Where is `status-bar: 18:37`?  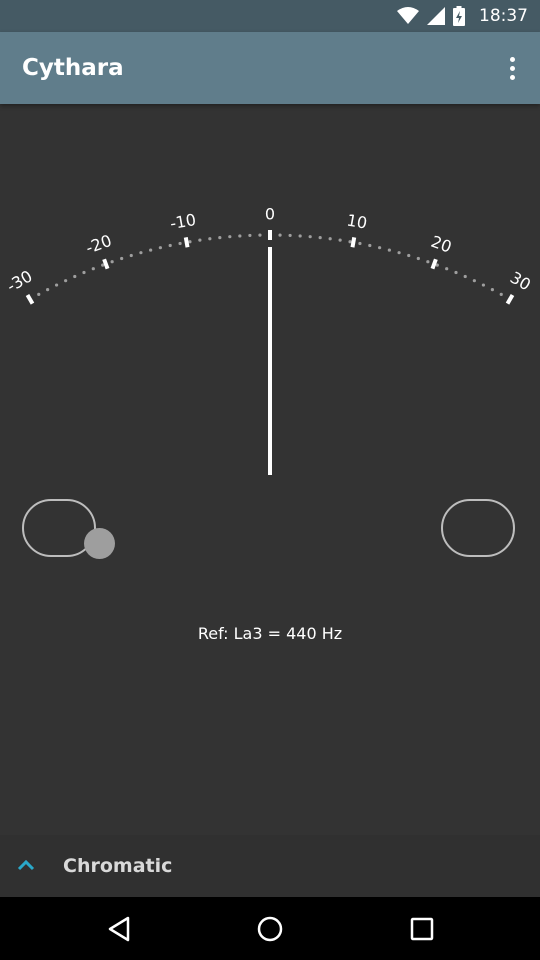 status-bar: 18:37 is located at coordinates (270, 16).